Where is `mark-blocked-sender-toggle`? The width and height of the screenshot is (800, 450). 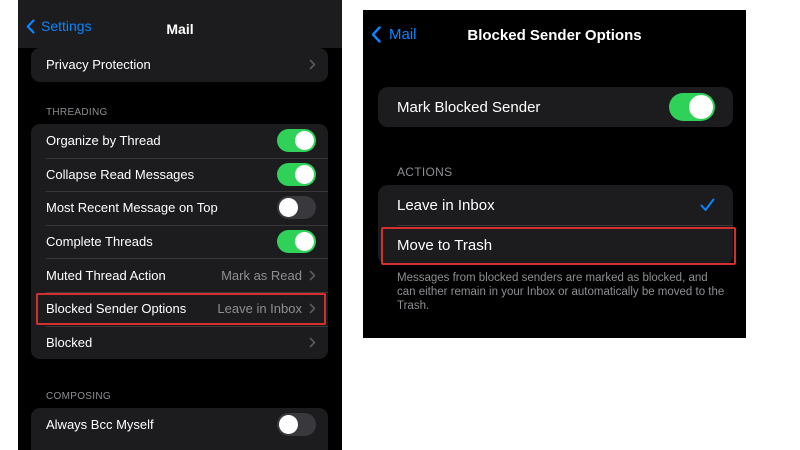 mark-blocked-sender-toggle is located at coordinates (692, 107).